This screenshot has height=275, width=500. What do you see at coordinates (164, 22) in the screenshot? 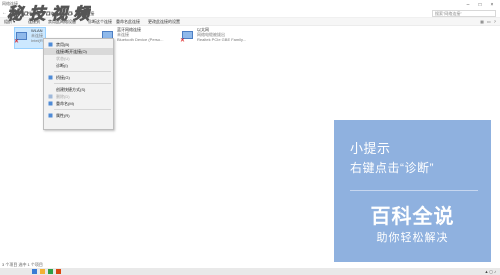
I see `change-settings-button: 更改此连接的设置` at bounding box center [164, 22].